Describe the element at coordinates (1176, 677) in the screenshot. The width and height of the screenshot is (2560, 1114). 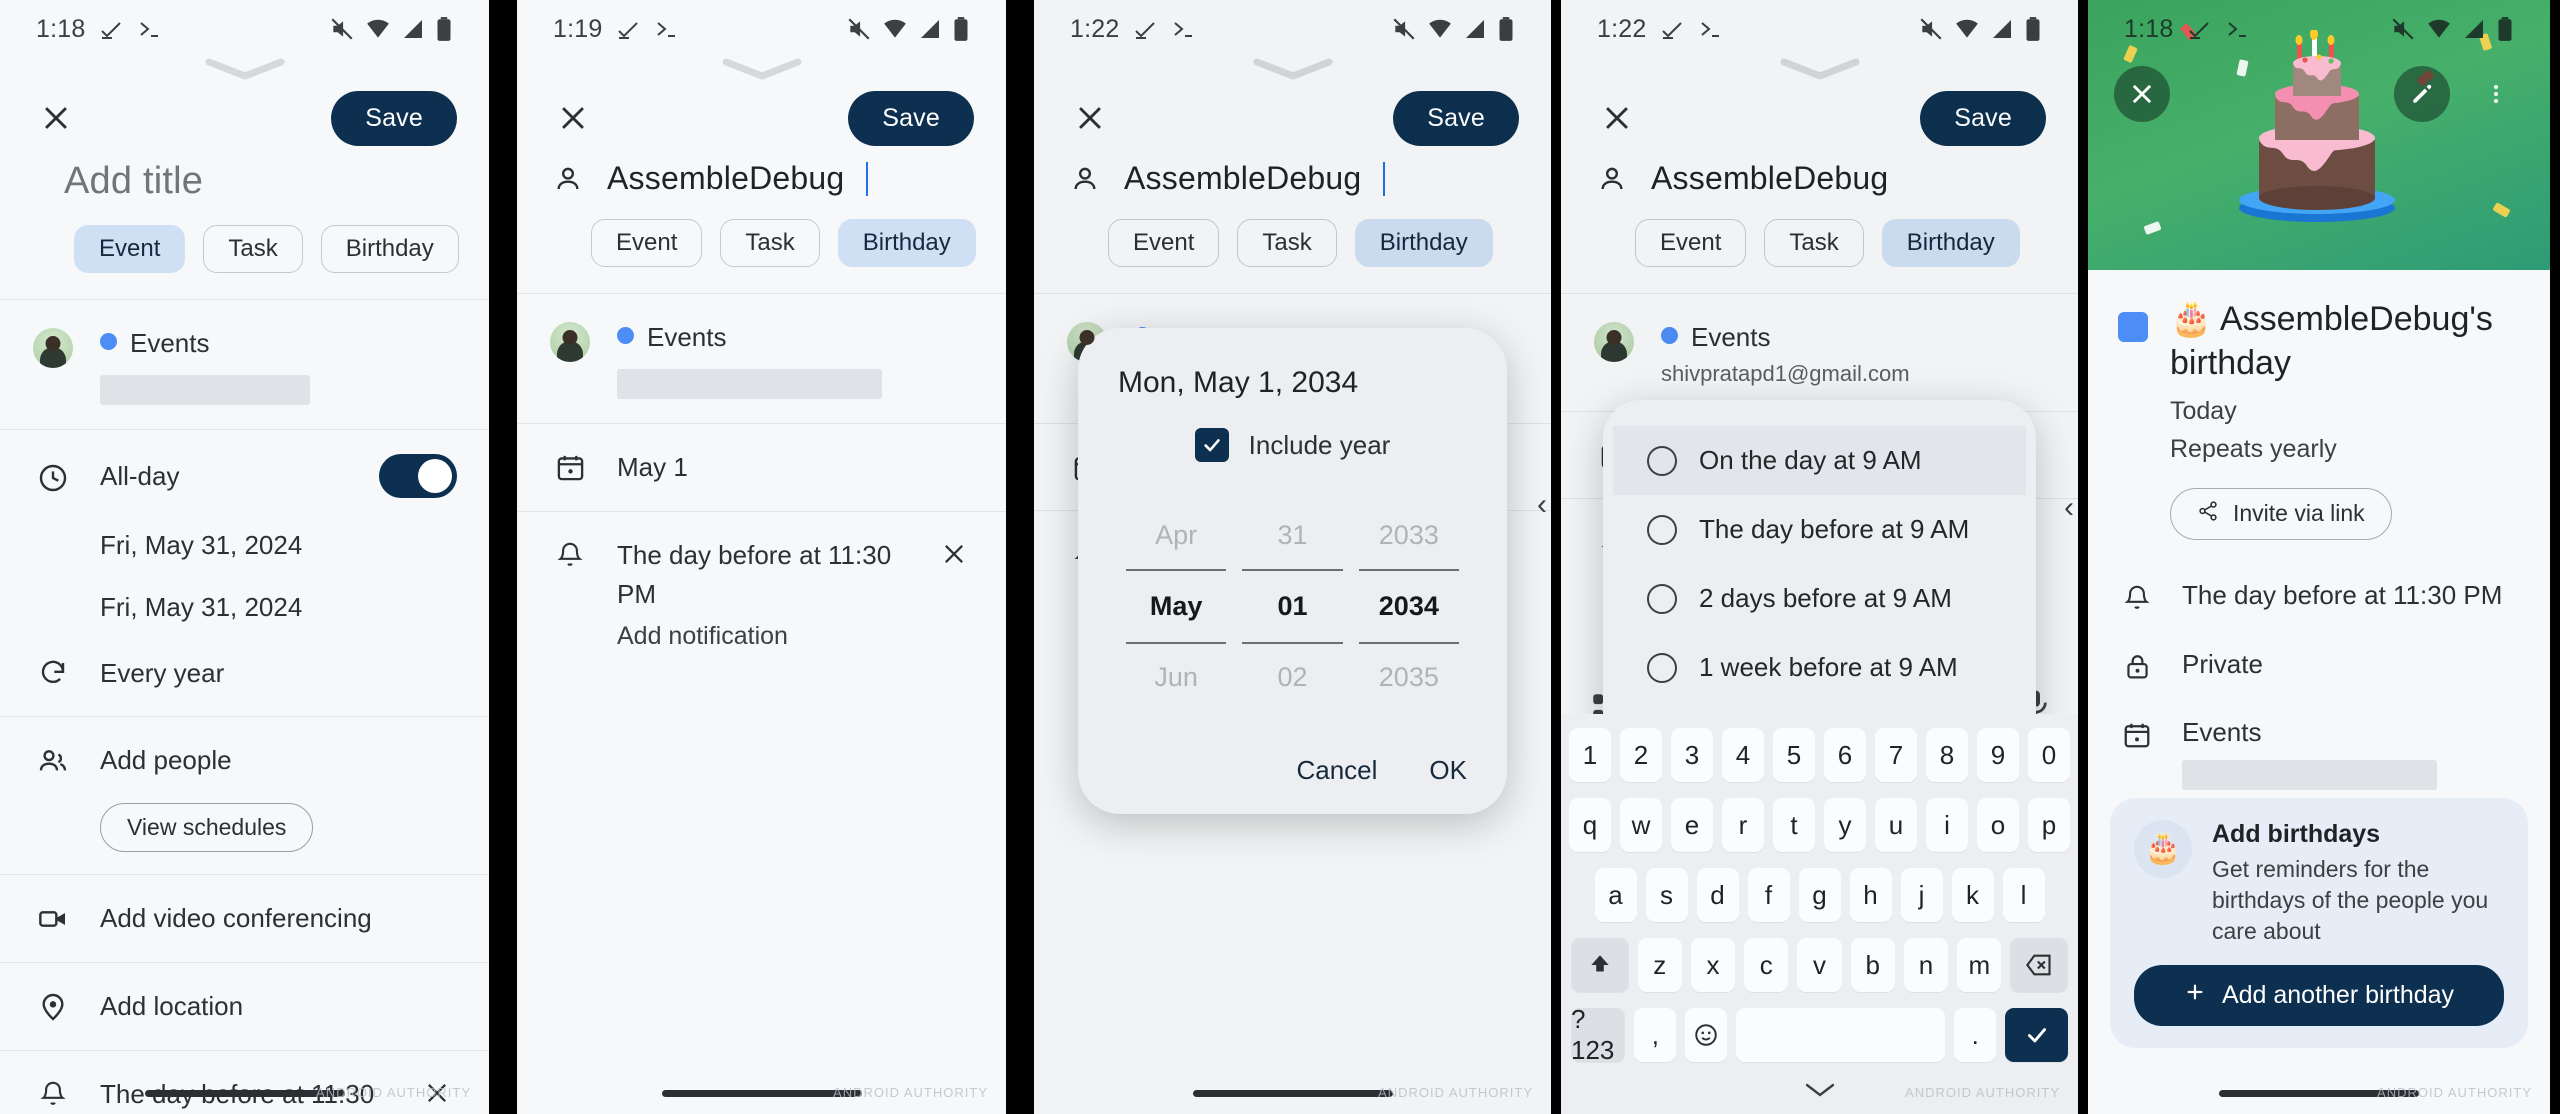
I see `month-next: Jun` at that location.